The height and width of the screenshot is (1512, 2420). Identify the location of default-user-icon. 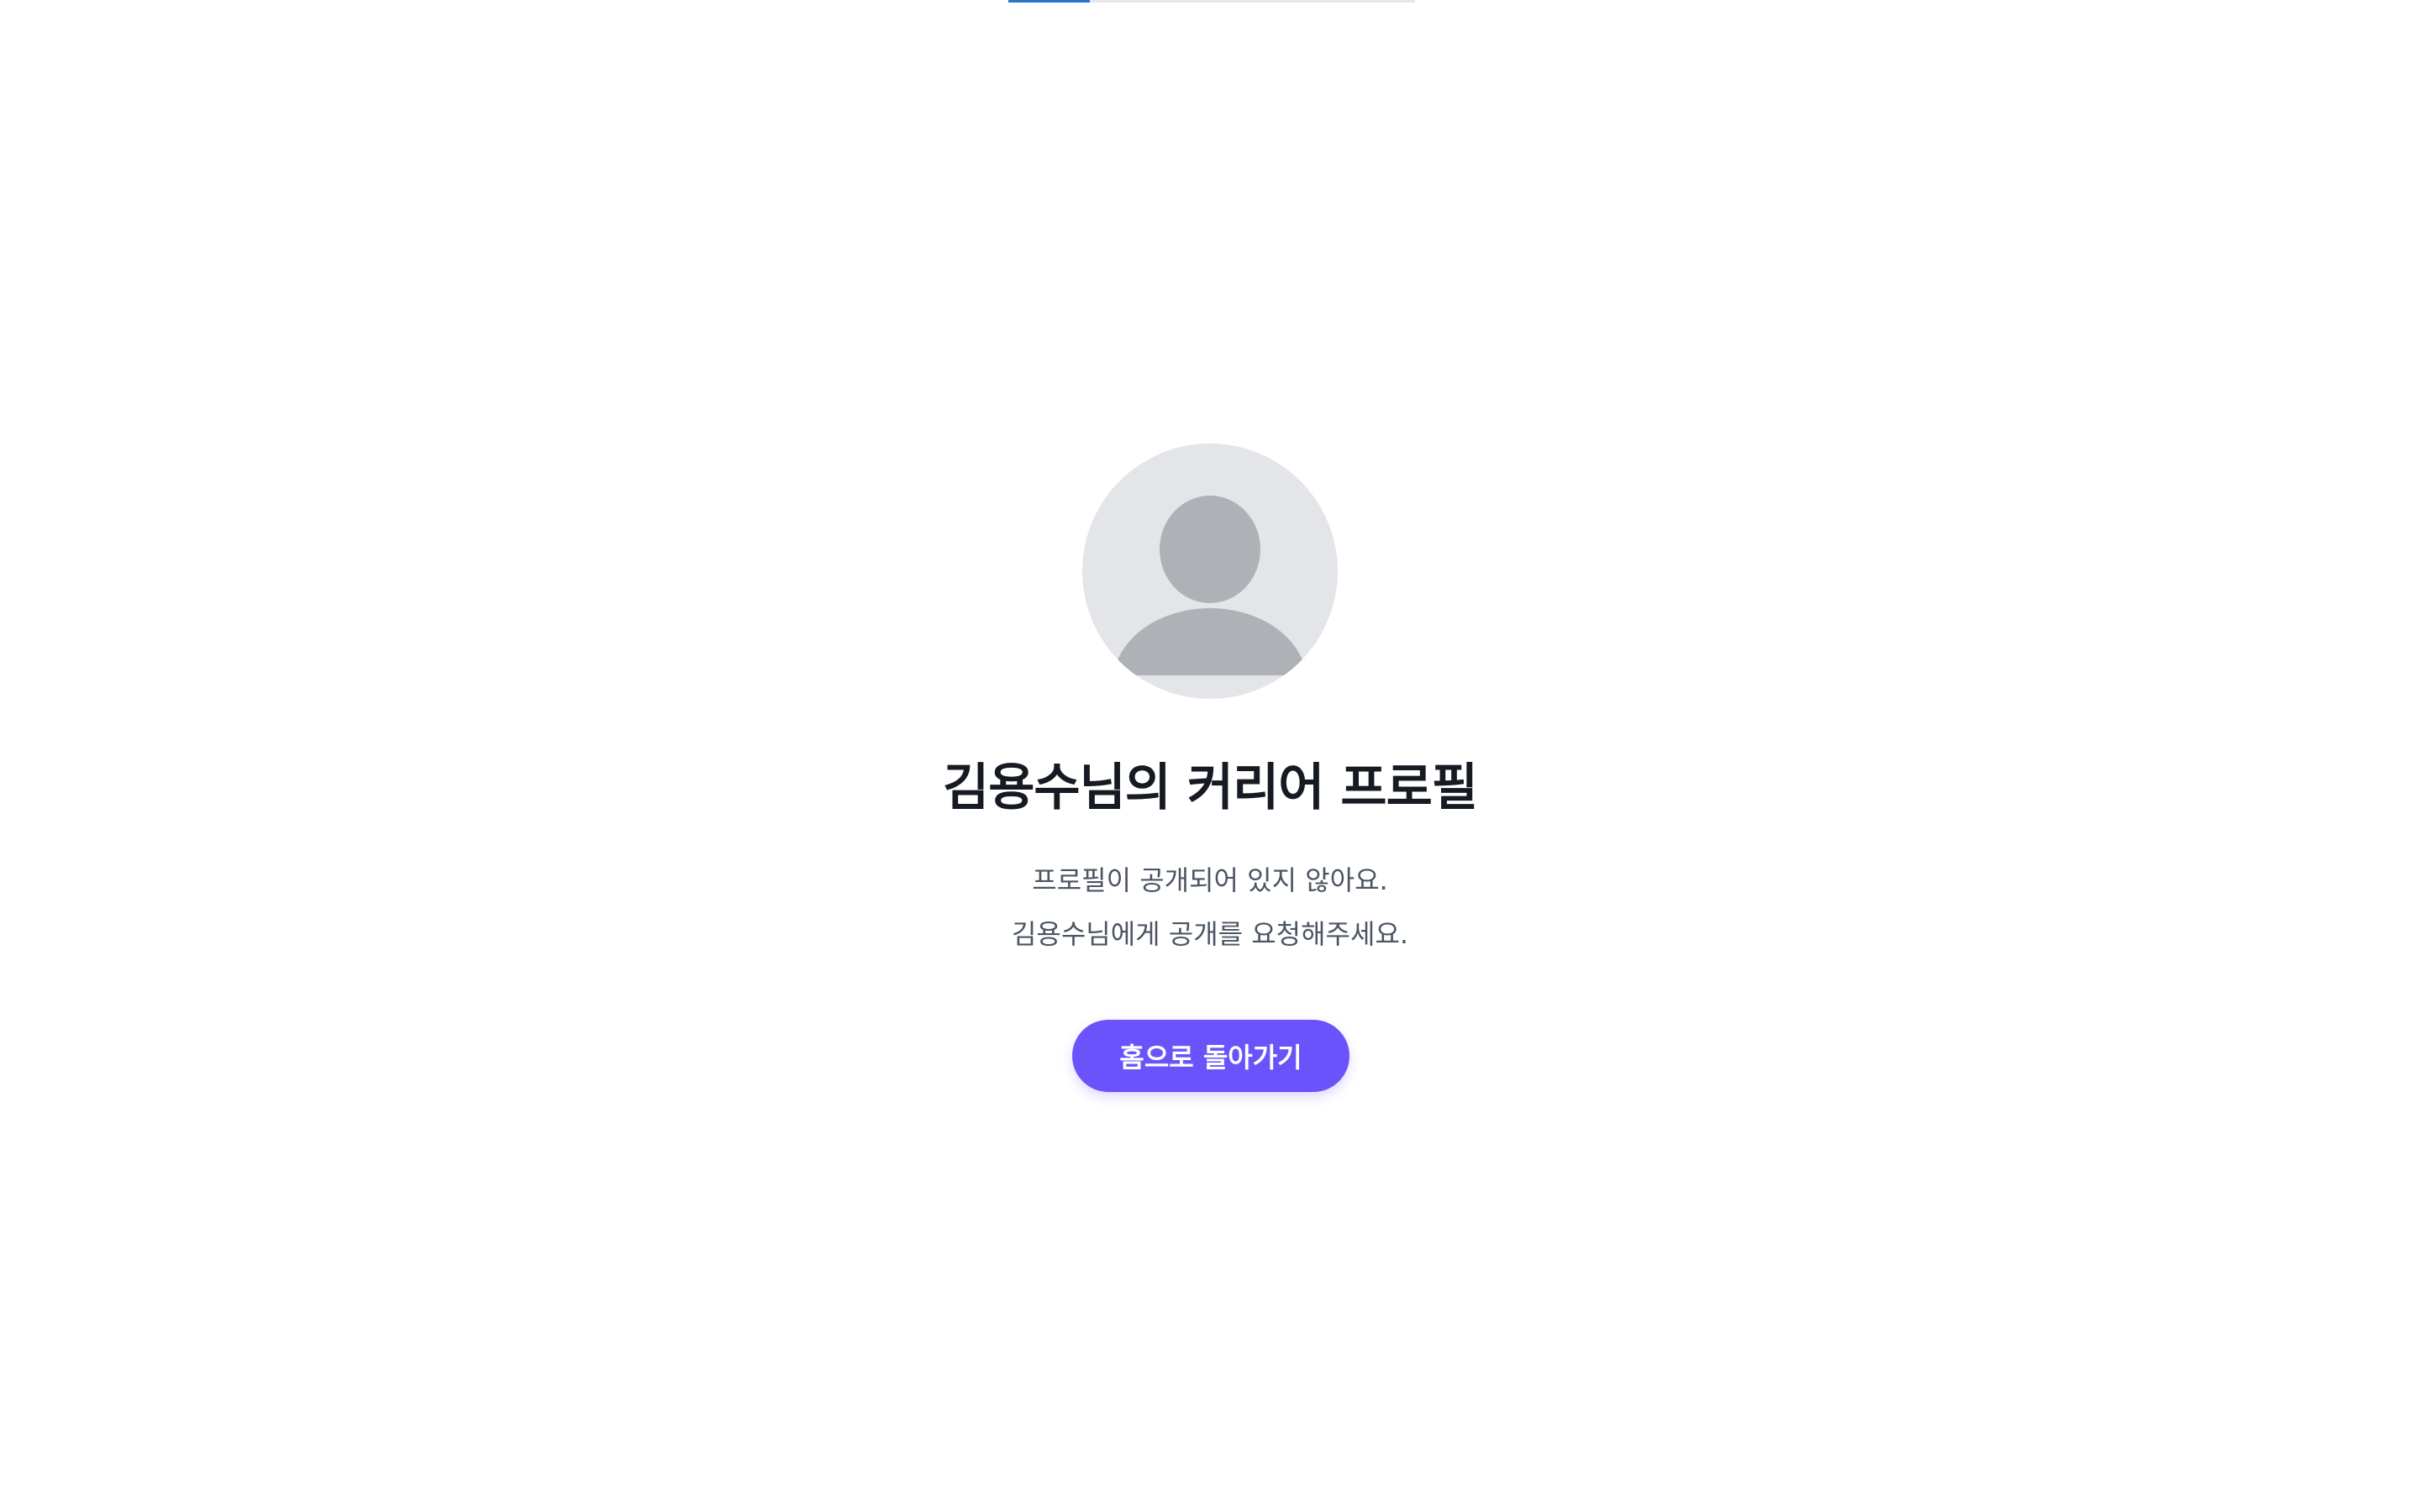
(1210, 585).